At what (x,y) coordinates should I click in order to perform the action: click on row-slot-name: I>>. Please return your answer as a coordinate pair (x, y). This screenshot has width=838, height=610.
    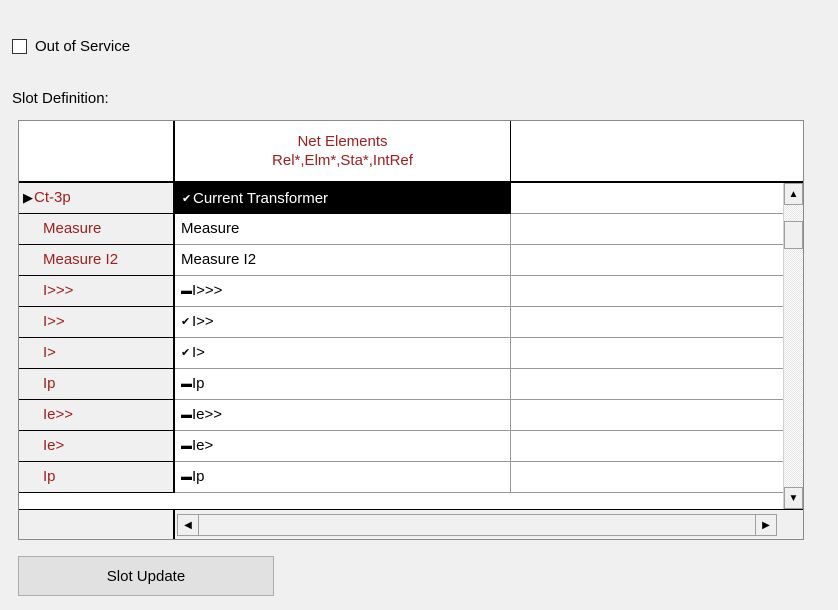
    Looking at the image, I should click on (97, 322).